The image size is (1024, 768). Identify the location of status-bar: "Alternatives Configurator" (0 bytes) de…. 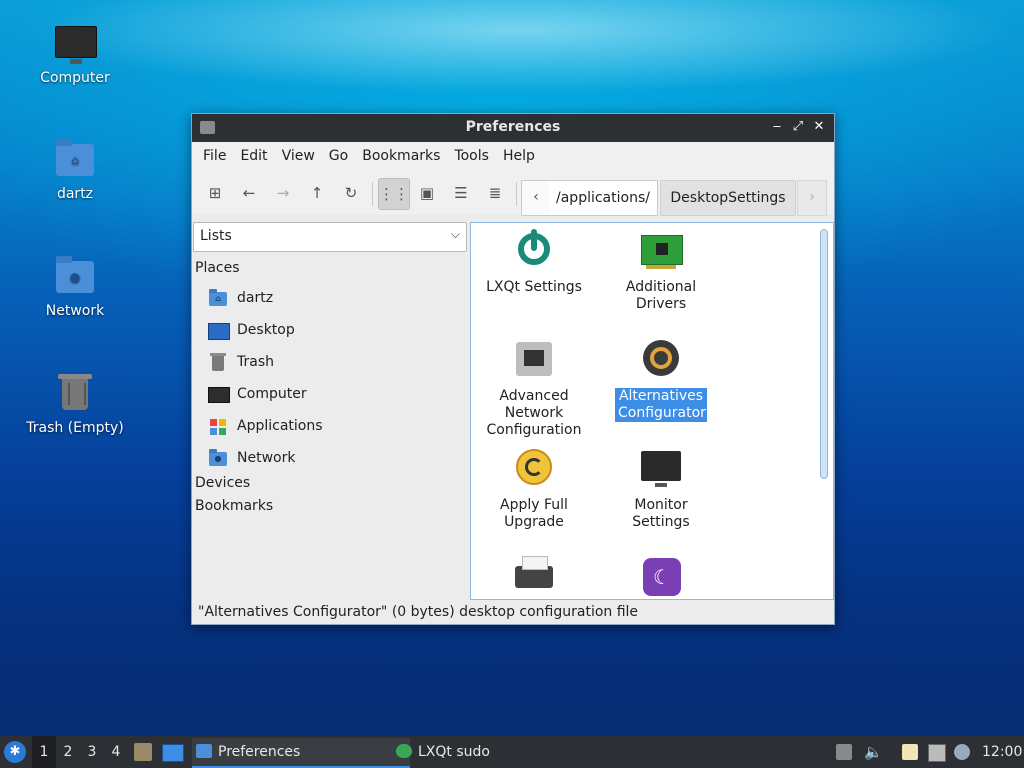
(513, 612).